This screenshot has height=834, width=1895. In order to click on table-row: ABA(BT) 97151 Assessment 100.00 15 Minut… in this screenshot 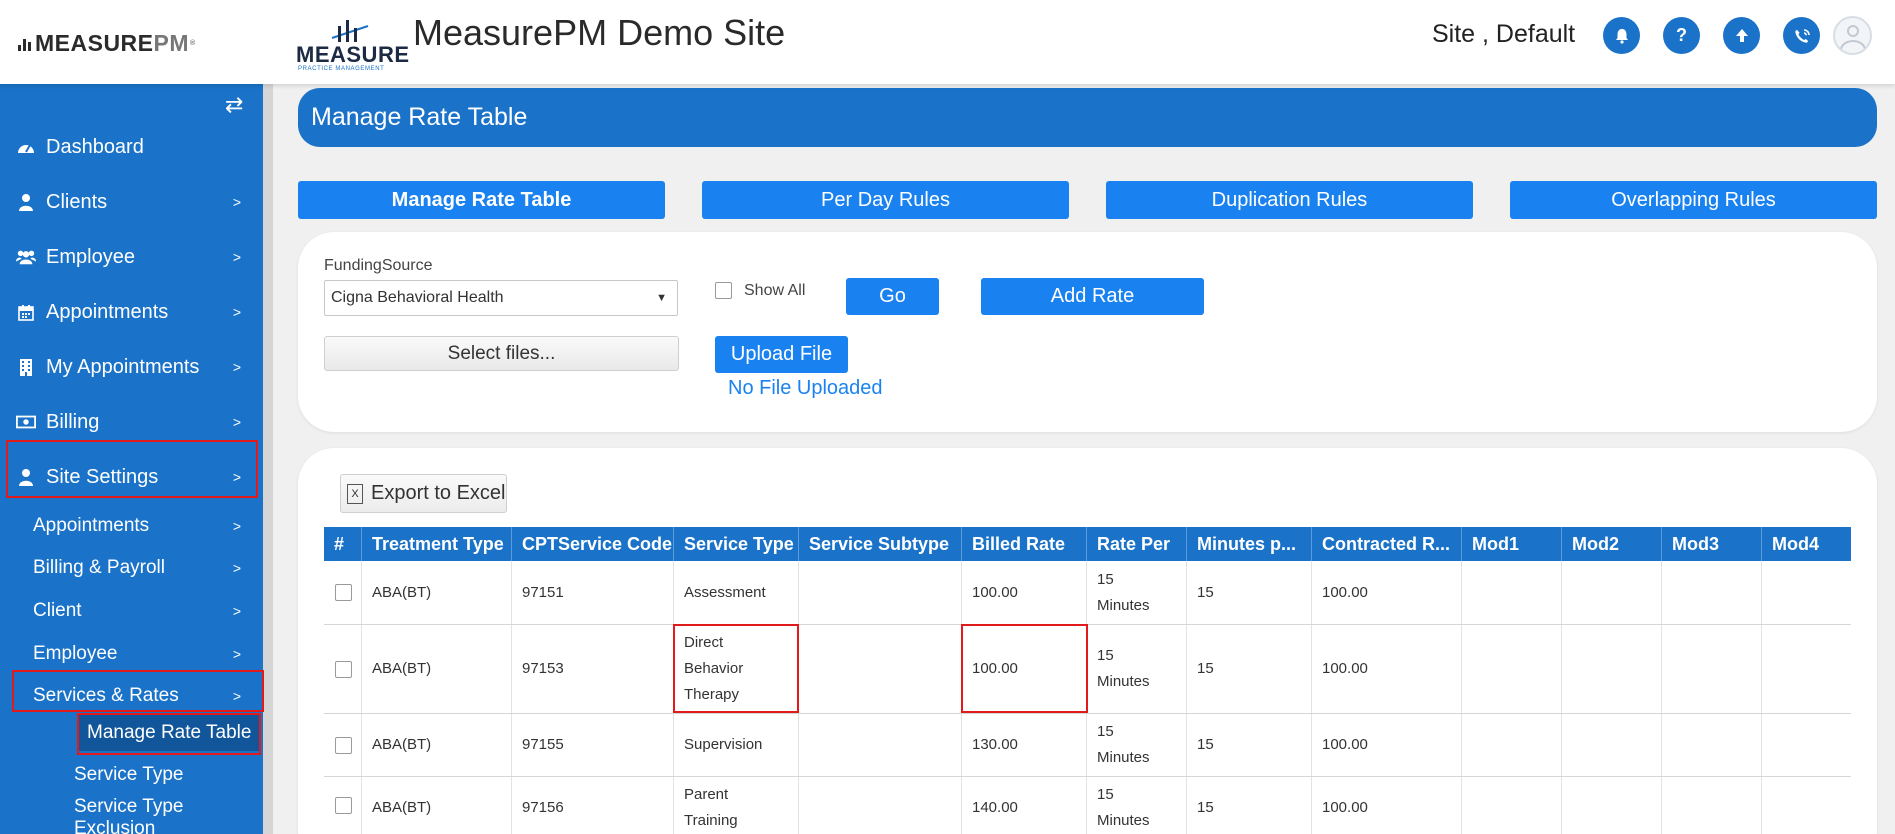, I will do `click(1087, 593)`.